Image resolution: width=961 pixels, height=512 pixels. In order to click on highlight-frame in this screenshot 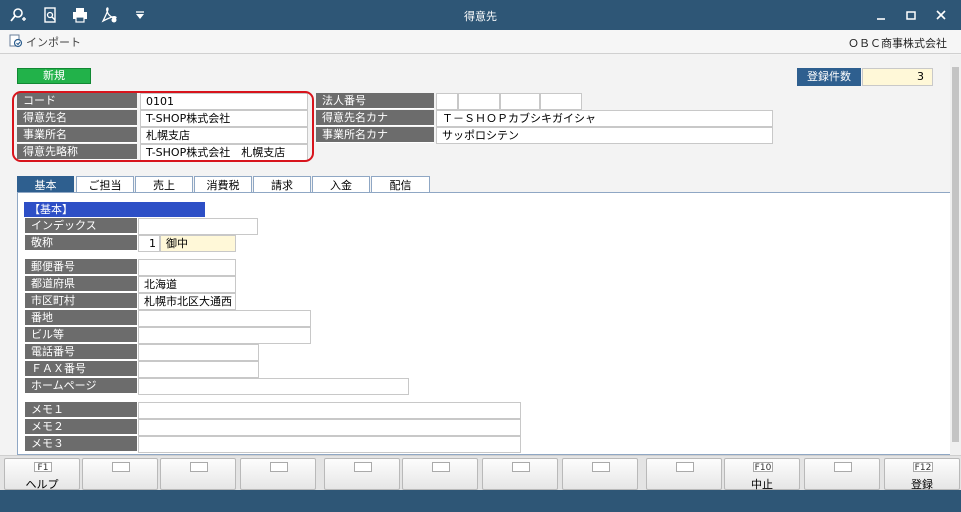, I will do `click(163, 126)`.